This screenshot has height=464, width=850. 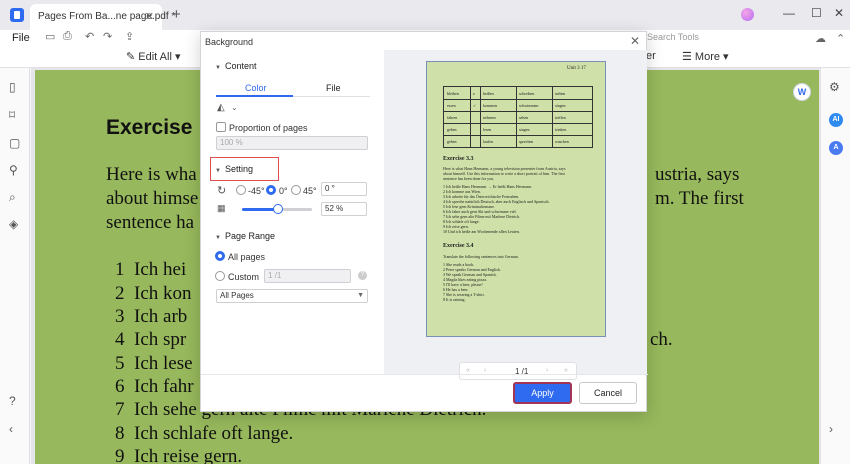 I want to click on list-item: 6 Ich fahr, so click(x=154, y=386).